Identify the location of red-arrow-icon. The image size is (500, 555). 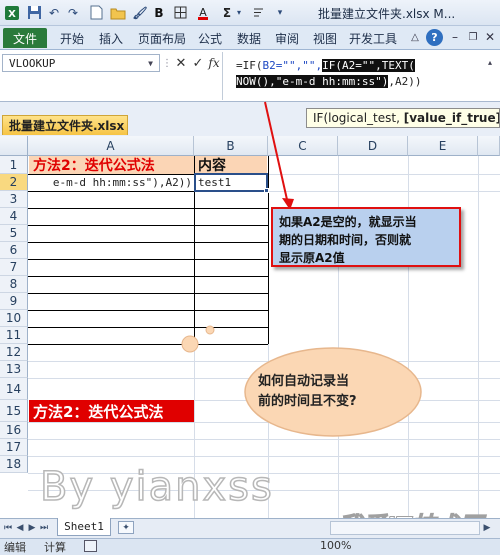
(279, 155).